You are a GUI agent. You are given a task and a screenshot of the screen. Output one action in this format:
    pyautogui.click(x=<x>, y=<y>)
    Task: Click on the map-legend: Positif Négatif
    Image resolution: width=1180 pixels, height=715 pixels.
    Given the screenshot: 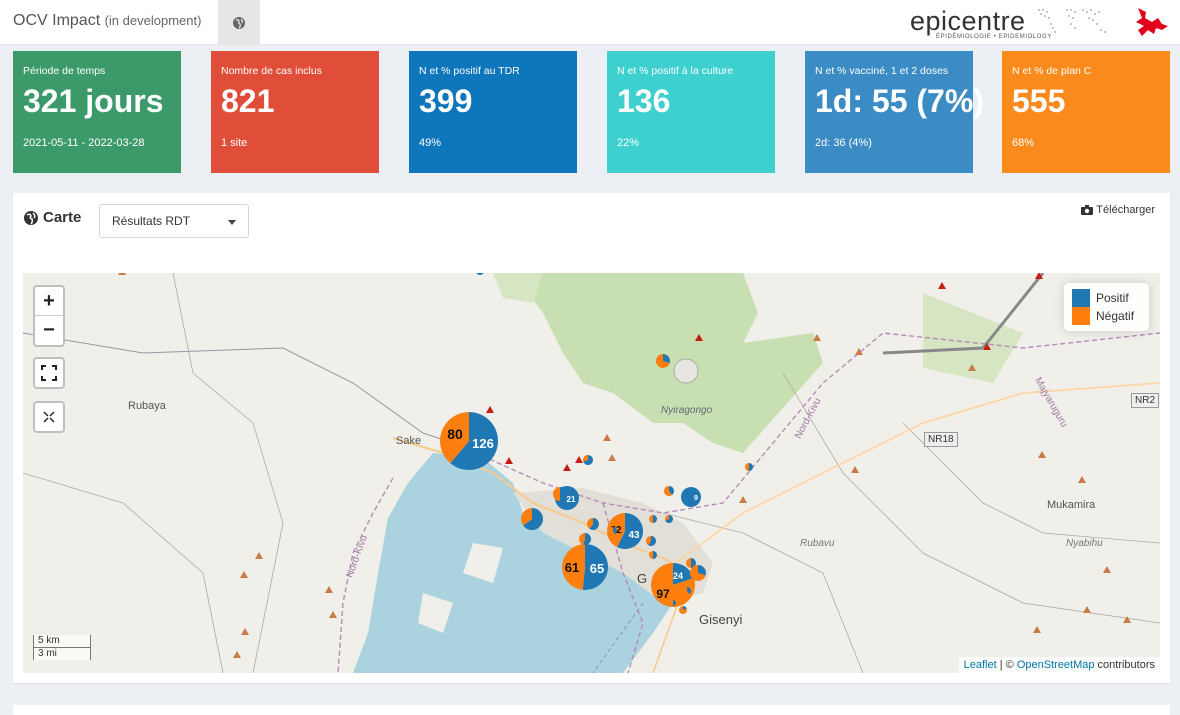 What is the action you would take?
    pyautogui.click(x=1106, y=307)
    